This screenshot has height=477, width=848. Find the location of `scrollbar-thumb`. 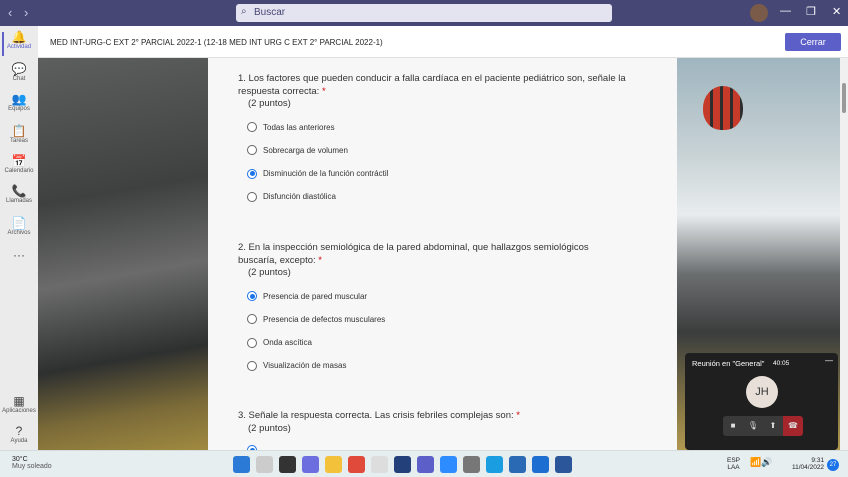

scrollbar-thumb is located at coordinates (844, 98).